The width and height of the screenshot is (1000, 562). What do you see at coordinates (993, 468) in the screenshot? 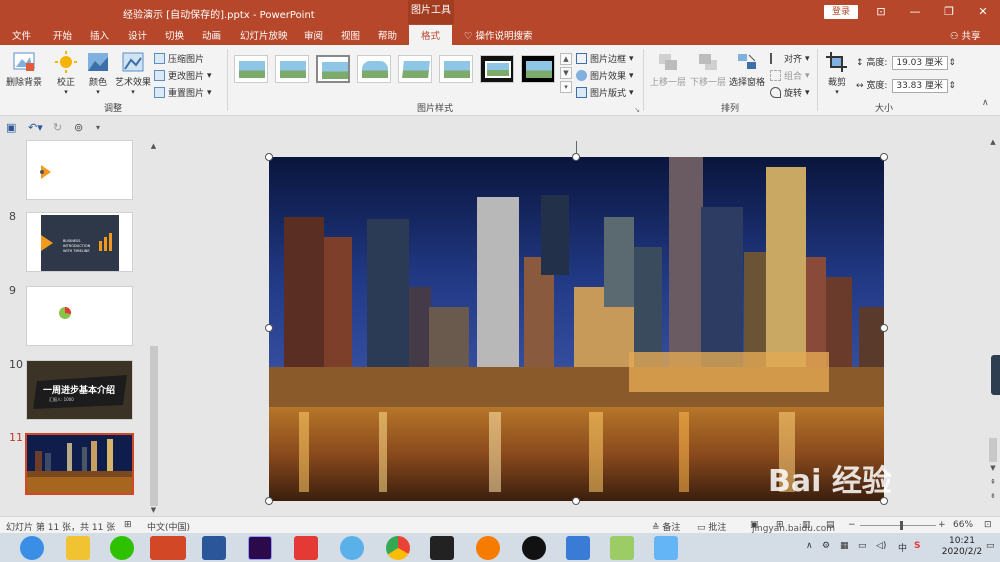
I see `canvas-scroll-down-icon: ▼` at bounding box center [993, 468].